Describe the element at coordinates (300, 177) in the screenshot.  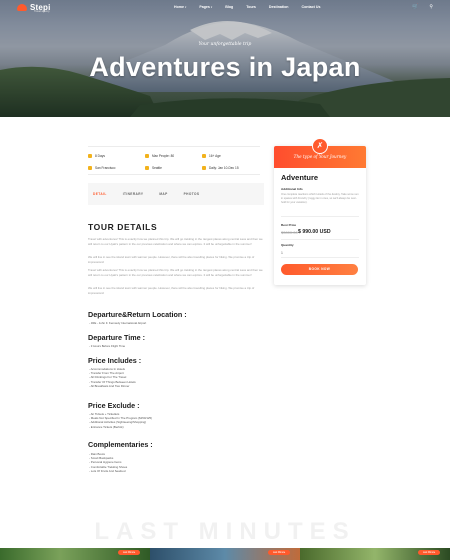
I see `booking-title: Adventure` at that location.